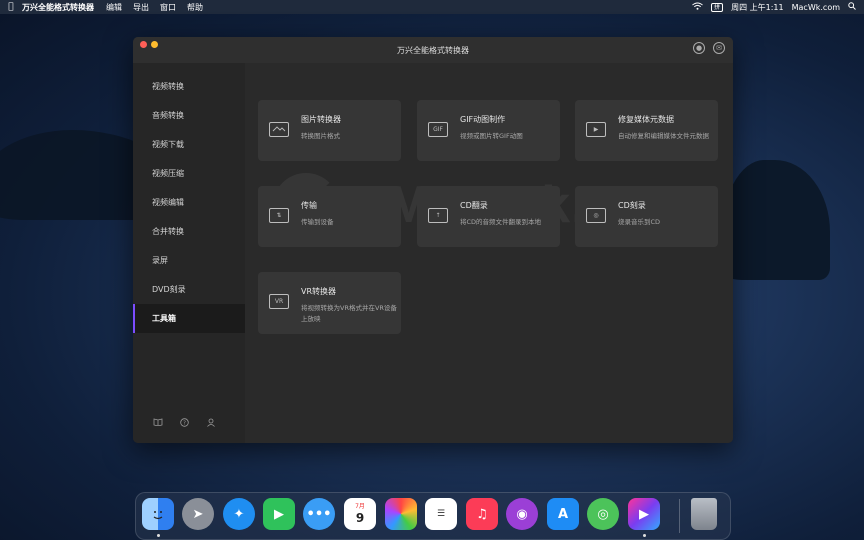 The image size is (864, 540). I want to click on messages-icon: •••, so click(319, 514).